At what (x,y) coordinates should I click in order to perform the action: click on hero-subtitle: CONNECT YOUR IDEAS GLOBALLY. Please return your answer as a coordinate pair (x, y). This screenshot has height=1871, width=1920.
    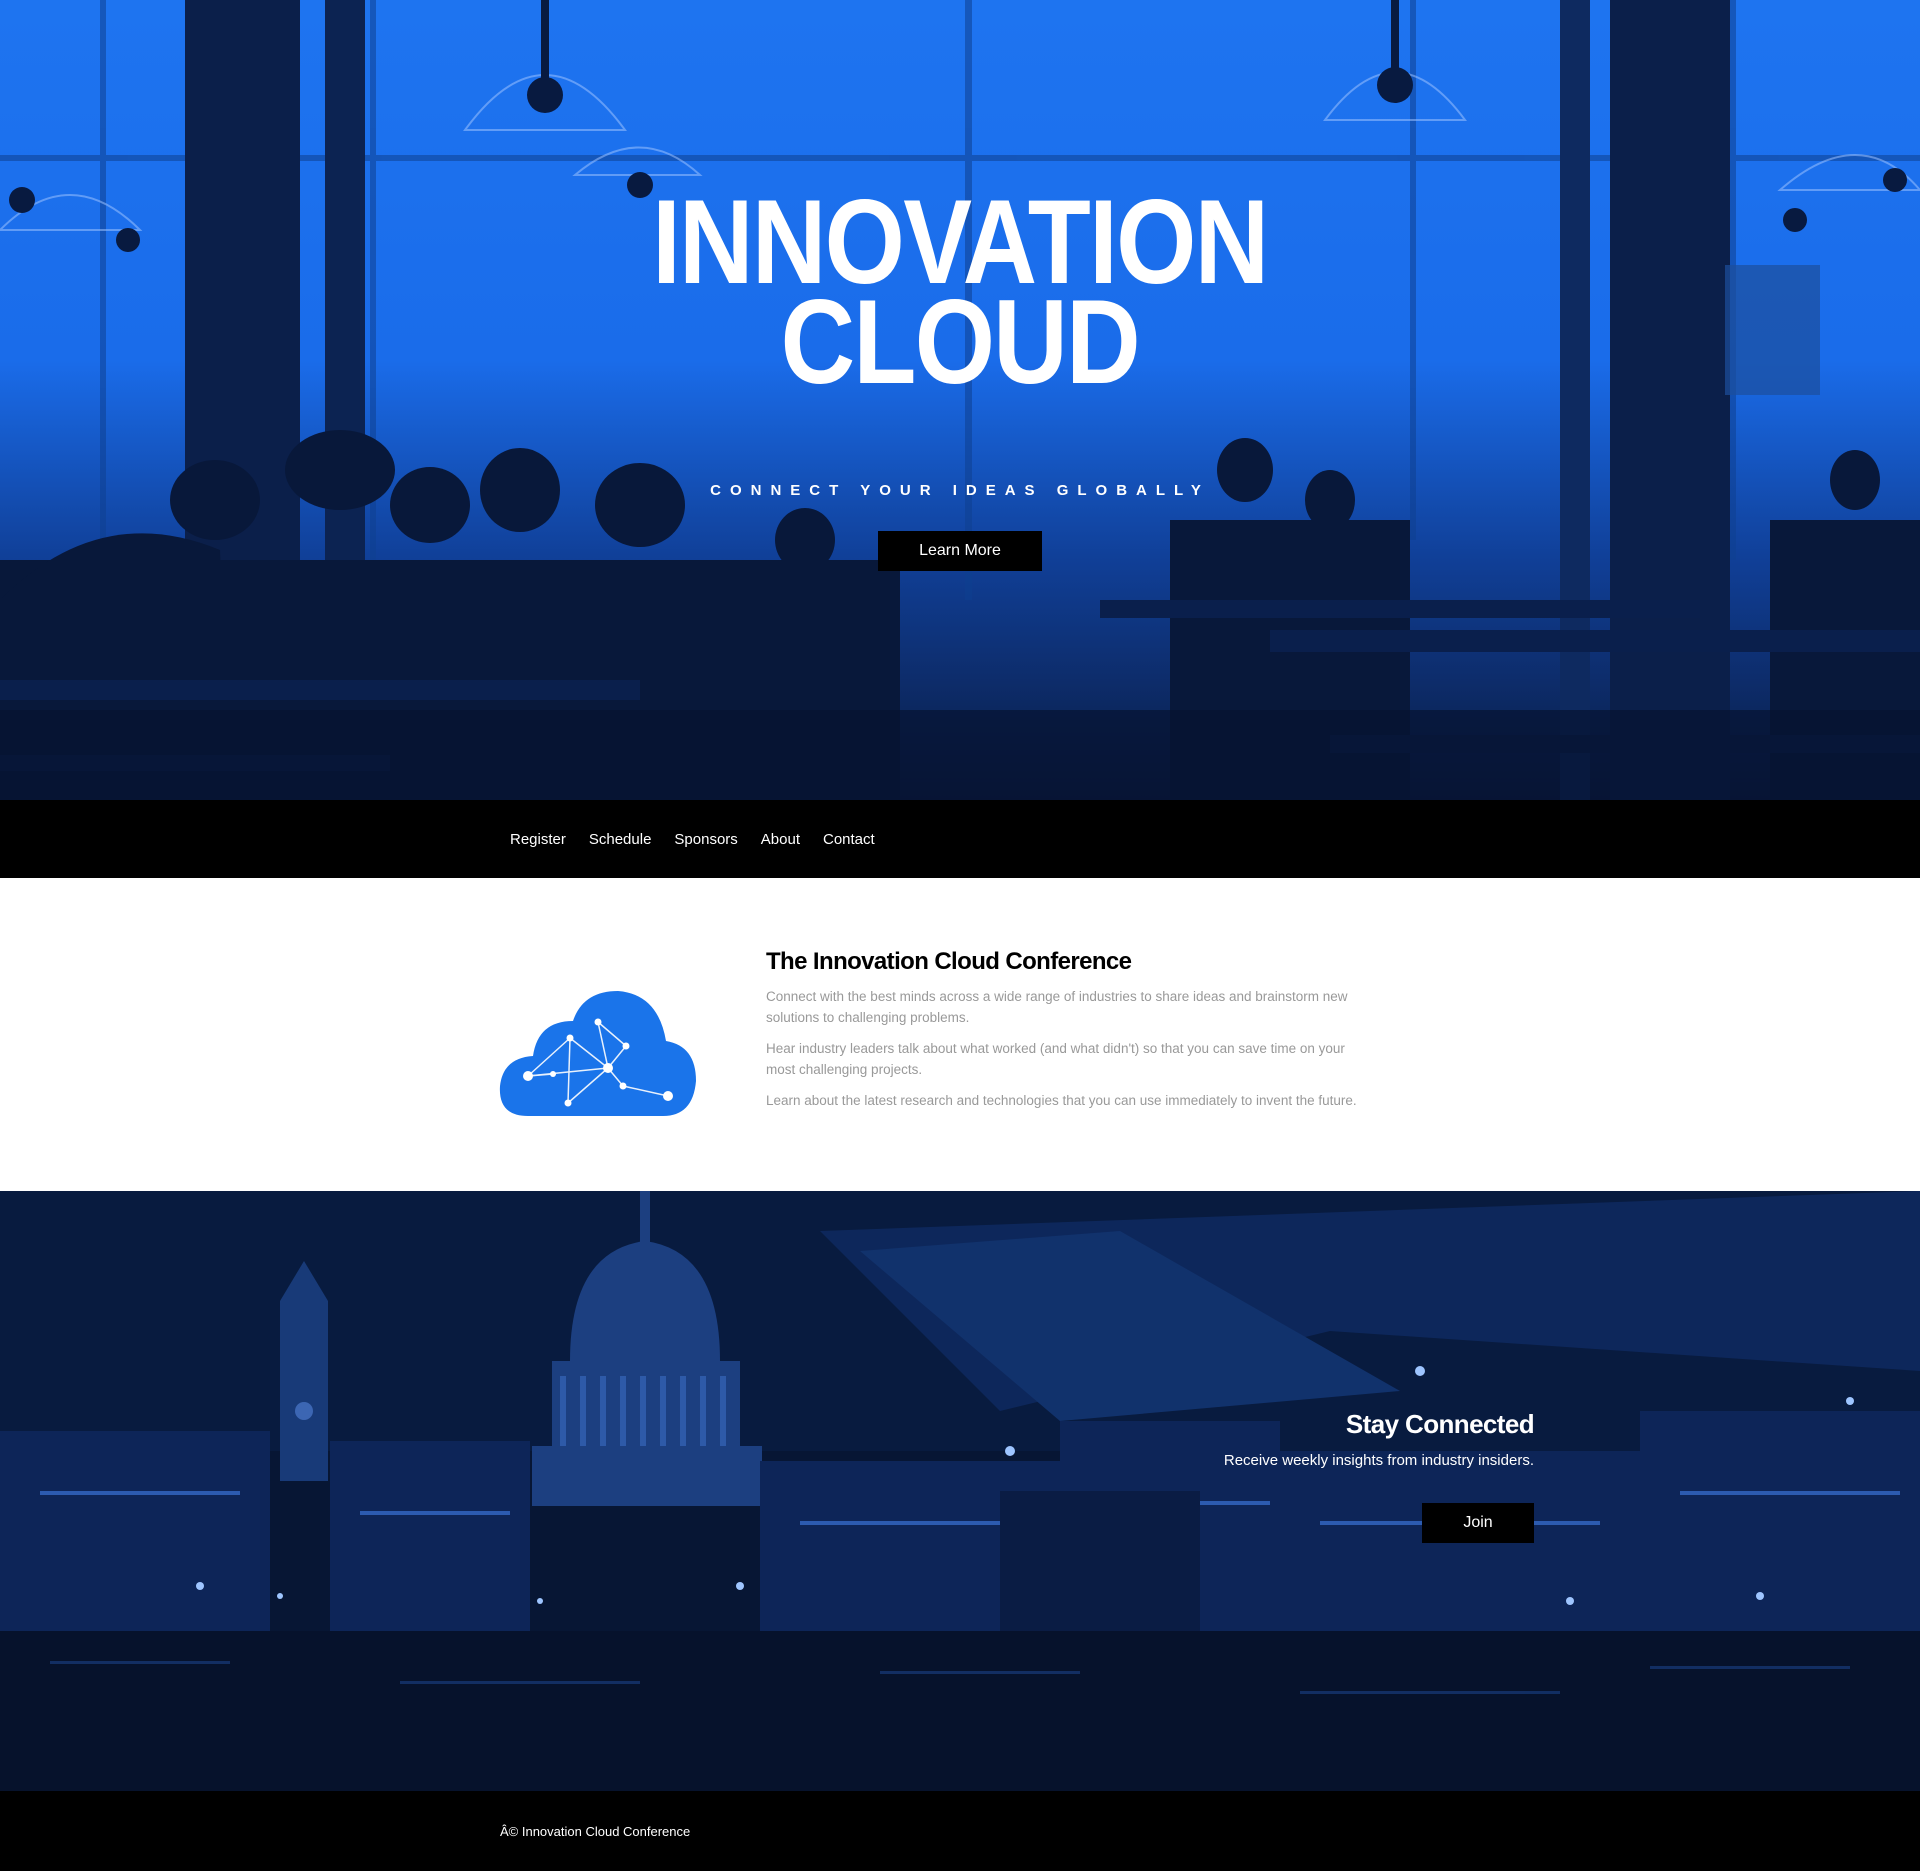
    Looking at the image, I should click on (960, 490).